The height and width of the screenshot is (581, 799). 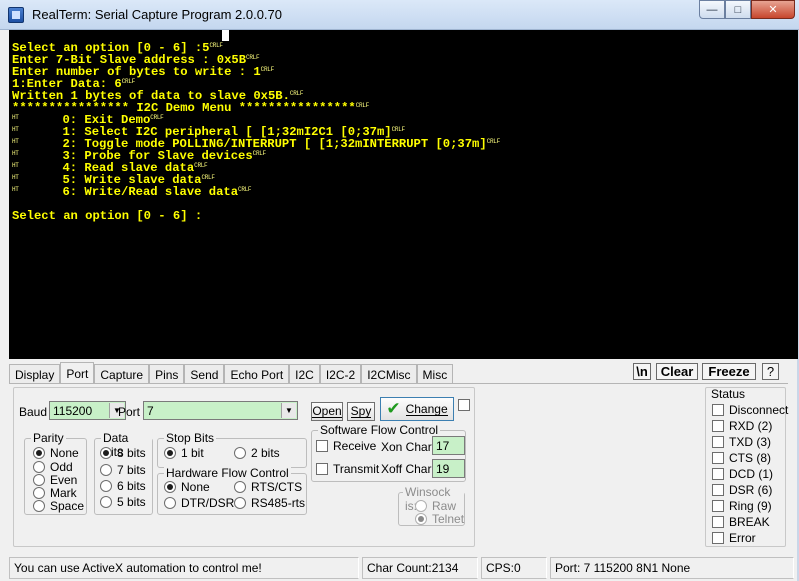 What do you see at coordinates (327, 411) in the screenshot?
I see `open-button: Open` at bounding box center [327, 411].